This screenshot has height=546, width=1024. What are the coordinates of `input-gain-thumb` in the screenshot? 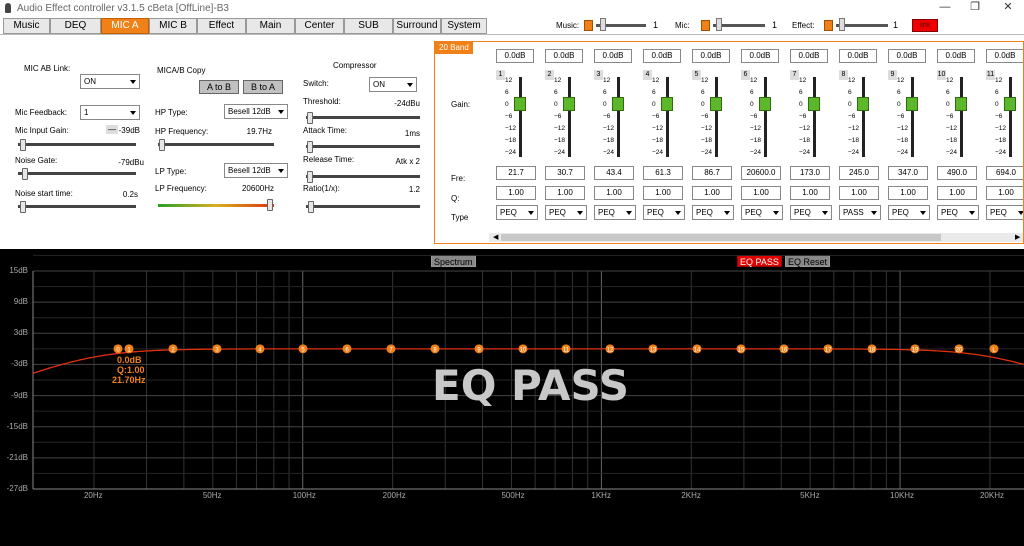 It's located at (23, 145).